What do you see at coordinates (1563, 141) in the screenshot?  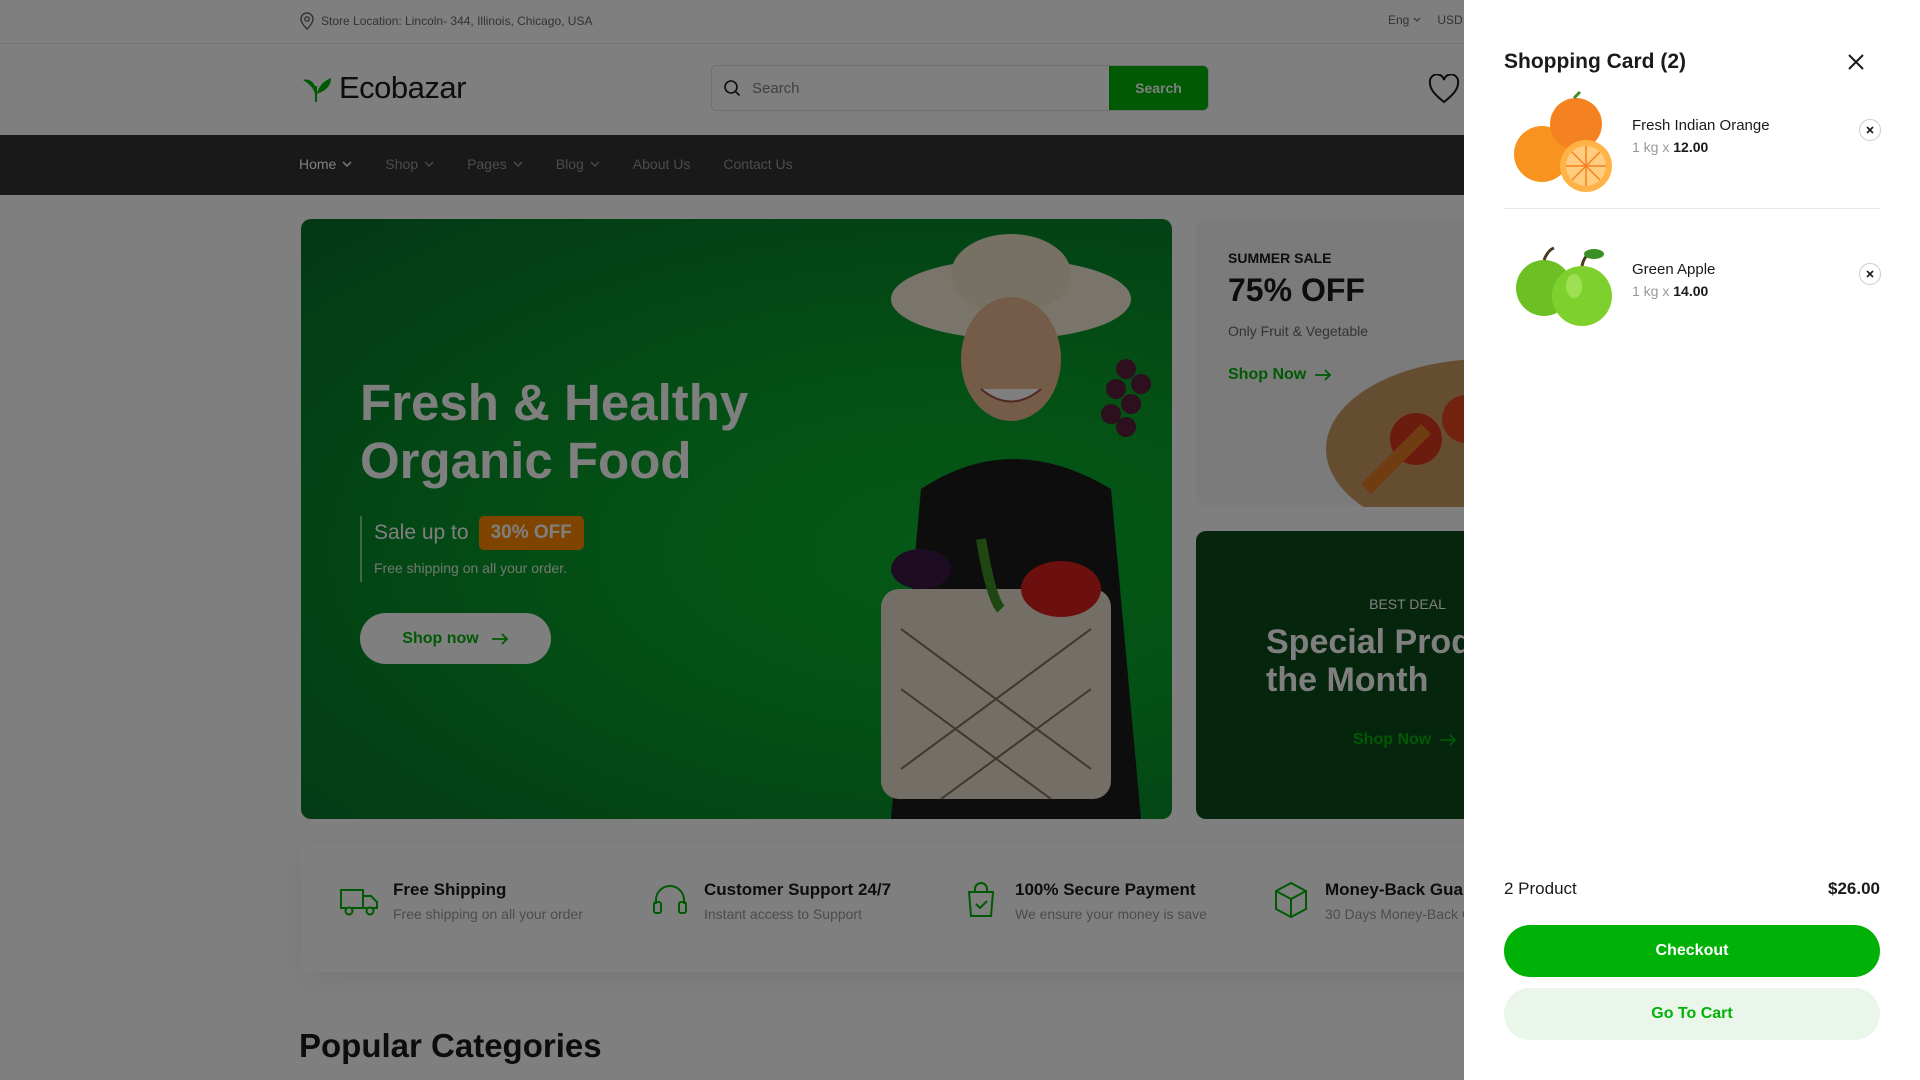 I see `orange-product-image` at bounding box center [1563, 141].